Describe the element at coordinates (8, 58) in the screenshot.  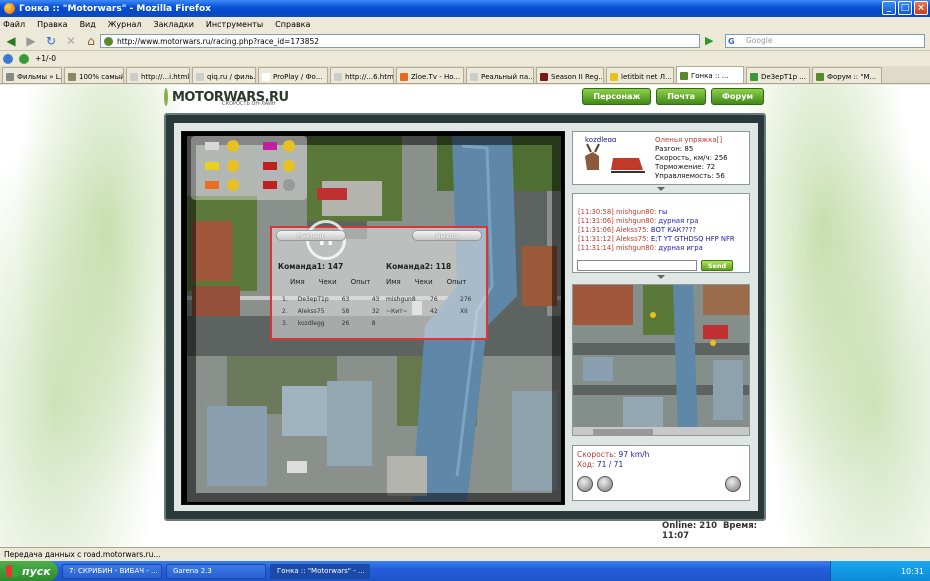
I see `addon-icon` at that location.